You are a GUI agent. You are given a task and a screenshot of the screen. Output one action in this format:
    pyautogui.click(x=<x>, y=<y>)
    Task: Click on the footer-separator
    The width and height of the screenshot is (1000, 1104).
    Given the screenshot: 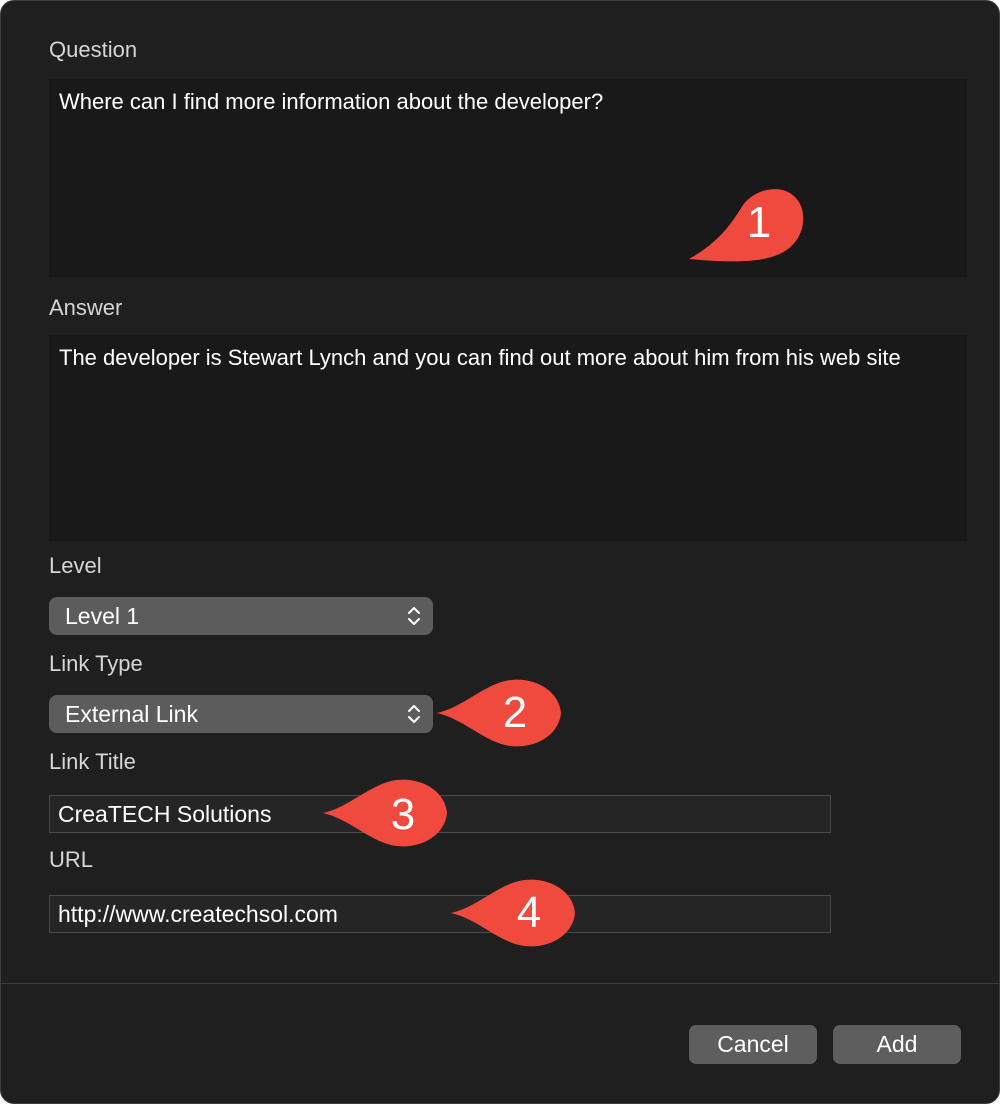 What is the action you would take?
    pyautogui.click(x=500, y=983)
    